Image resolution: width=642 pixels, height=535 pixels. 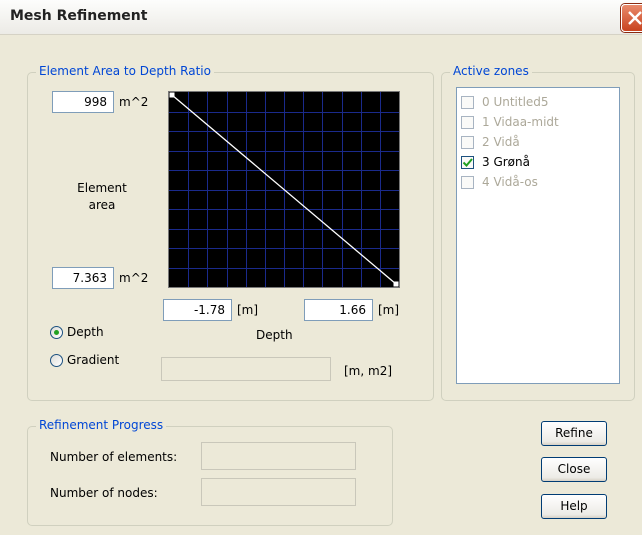 I want to click on gradient-radio-label: Gradient, so click(x=93, y=360).